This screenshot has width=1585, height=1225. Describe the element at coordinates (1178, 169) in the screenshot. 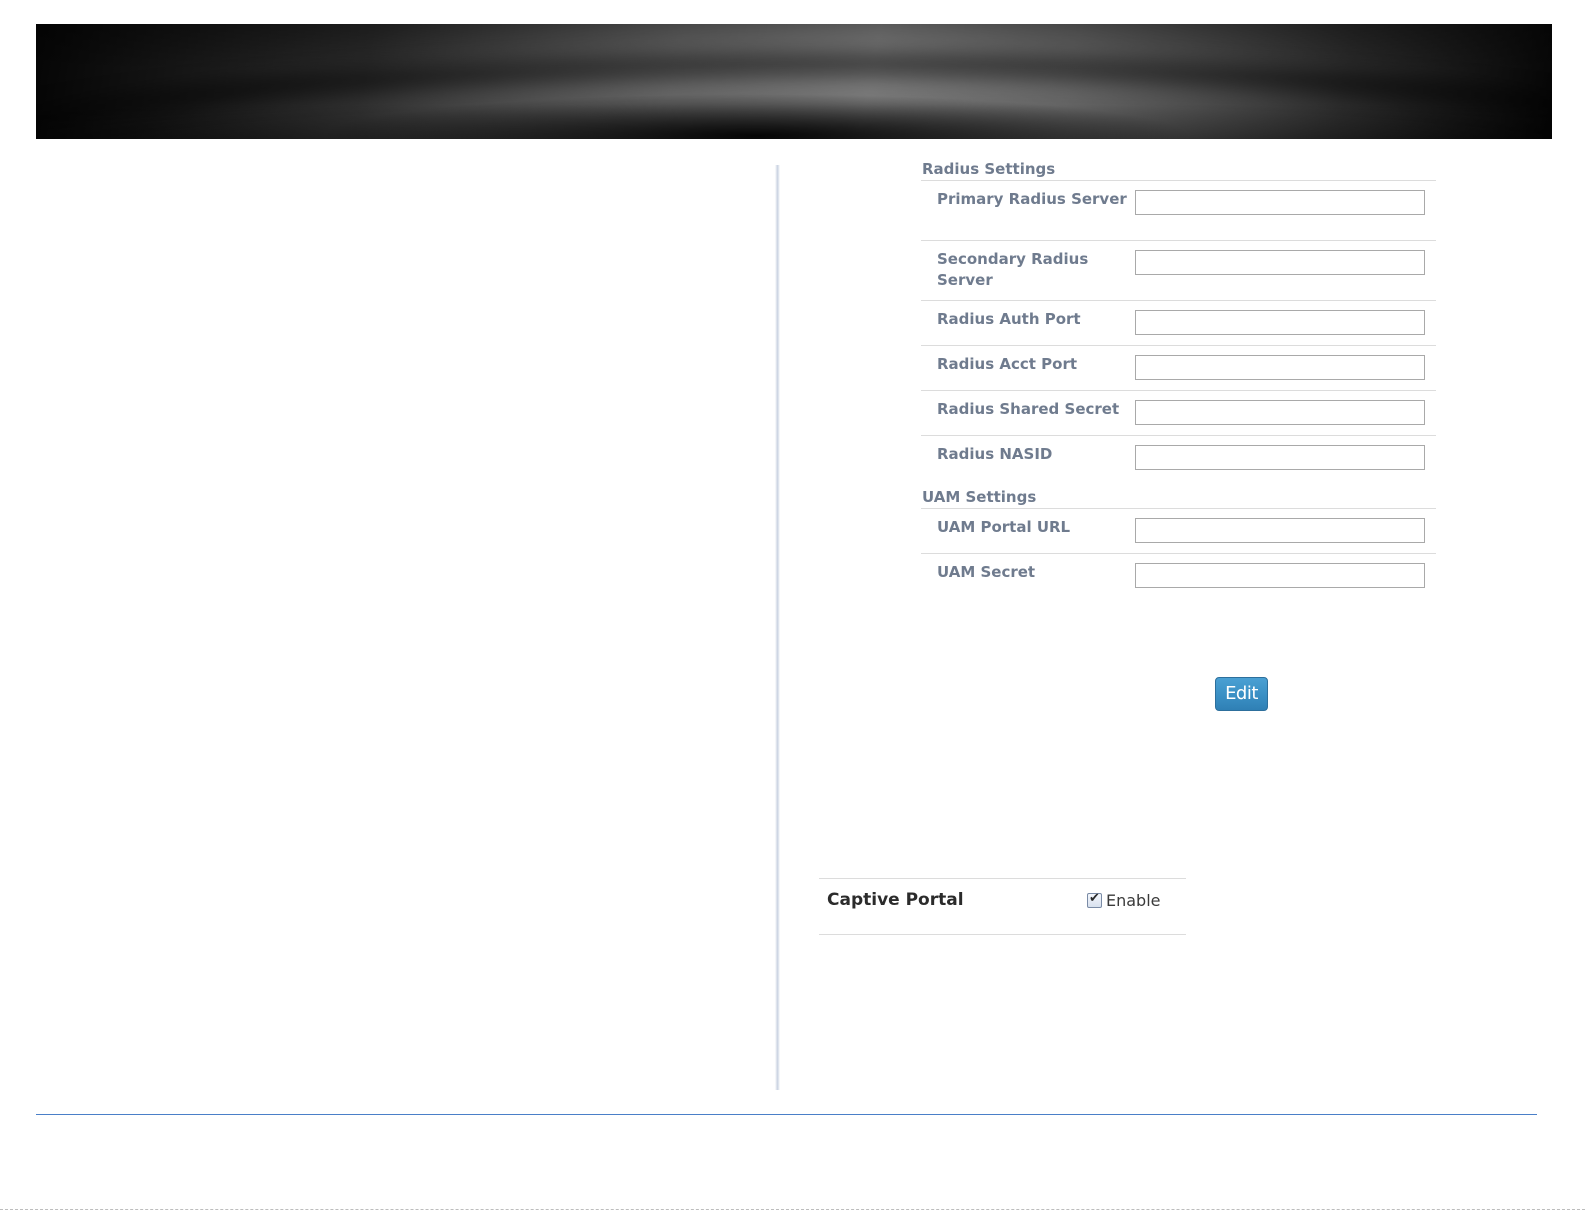

I see `radius-settings-header: Radius Settings` at that location.